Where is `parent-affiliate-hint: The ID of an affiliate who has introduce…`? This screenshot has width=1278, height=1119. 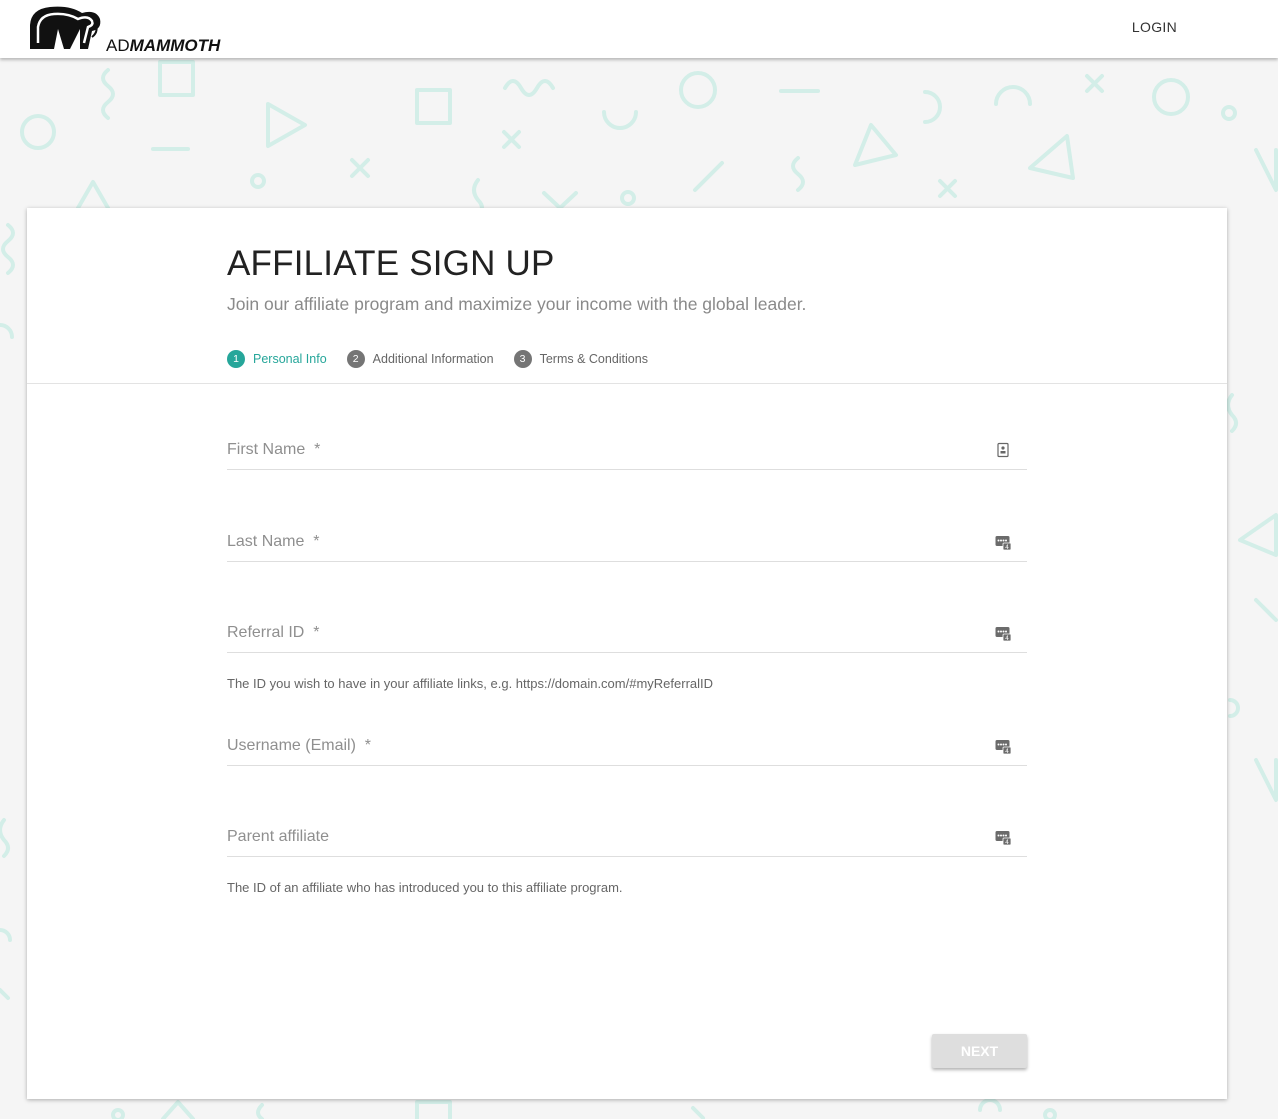 parent-affiliate-hint: The ID of an affiliate who has introduce… is located at coordinates (425, 887).